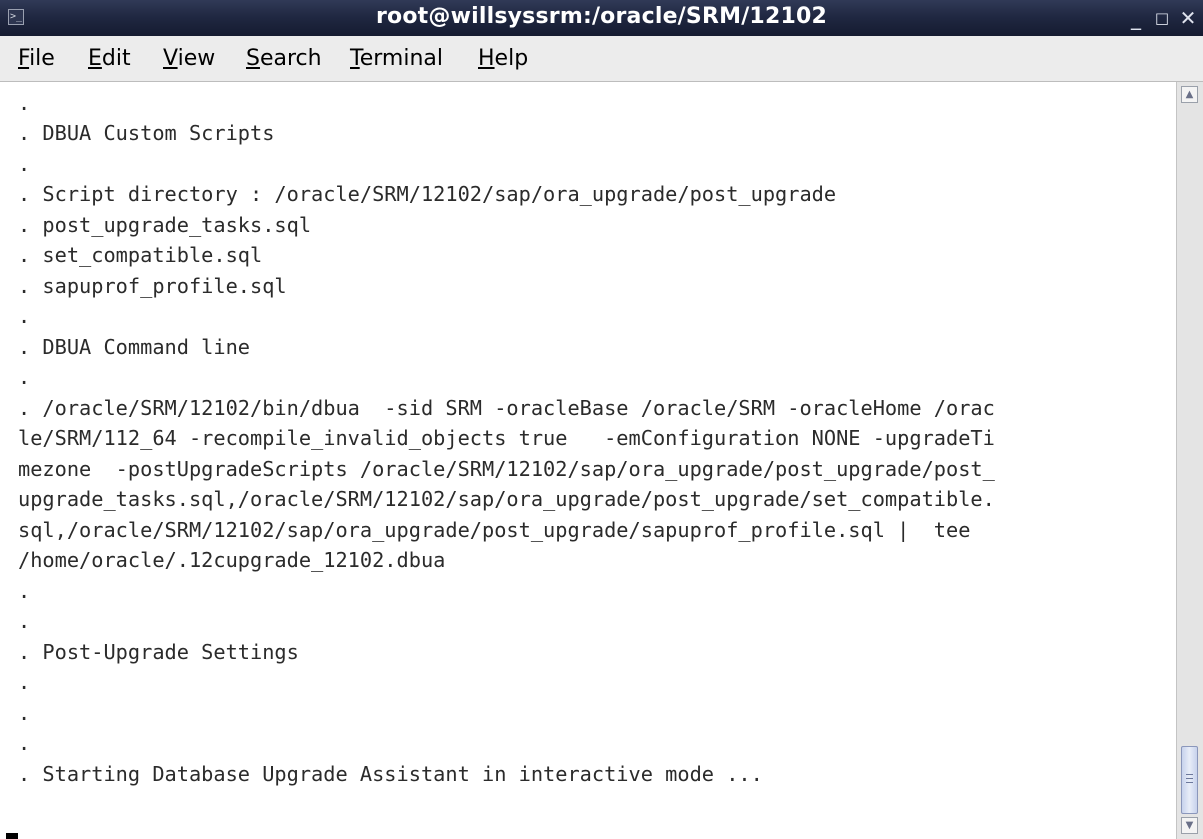  What do you see at coordinates (601, 59) in the screenshot?
I see `menu-bar: File Edit View Search Terminal Help` at bounding box center [601, 59].